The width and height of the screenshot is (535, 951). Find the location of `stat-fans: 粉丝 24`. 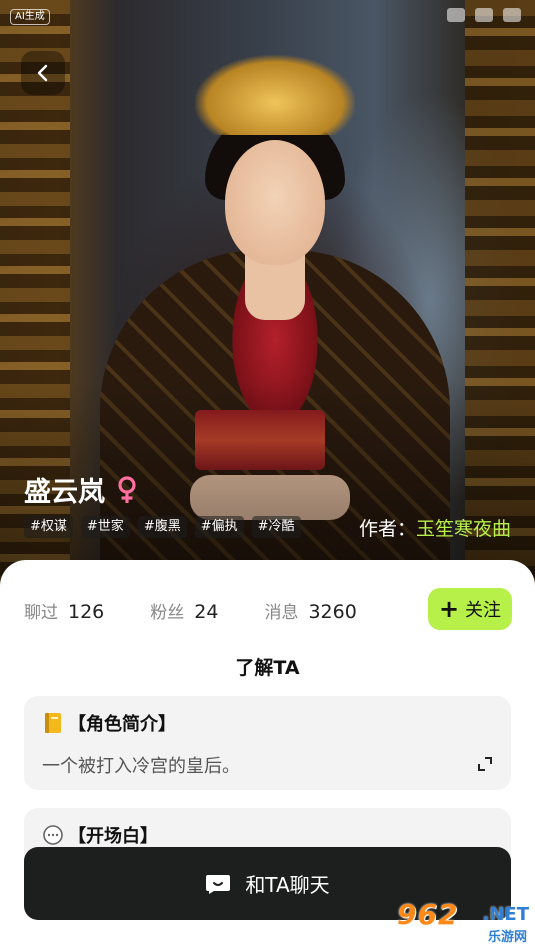

stat-fans: 粉丝 24 is located at coordinates (184, 610).